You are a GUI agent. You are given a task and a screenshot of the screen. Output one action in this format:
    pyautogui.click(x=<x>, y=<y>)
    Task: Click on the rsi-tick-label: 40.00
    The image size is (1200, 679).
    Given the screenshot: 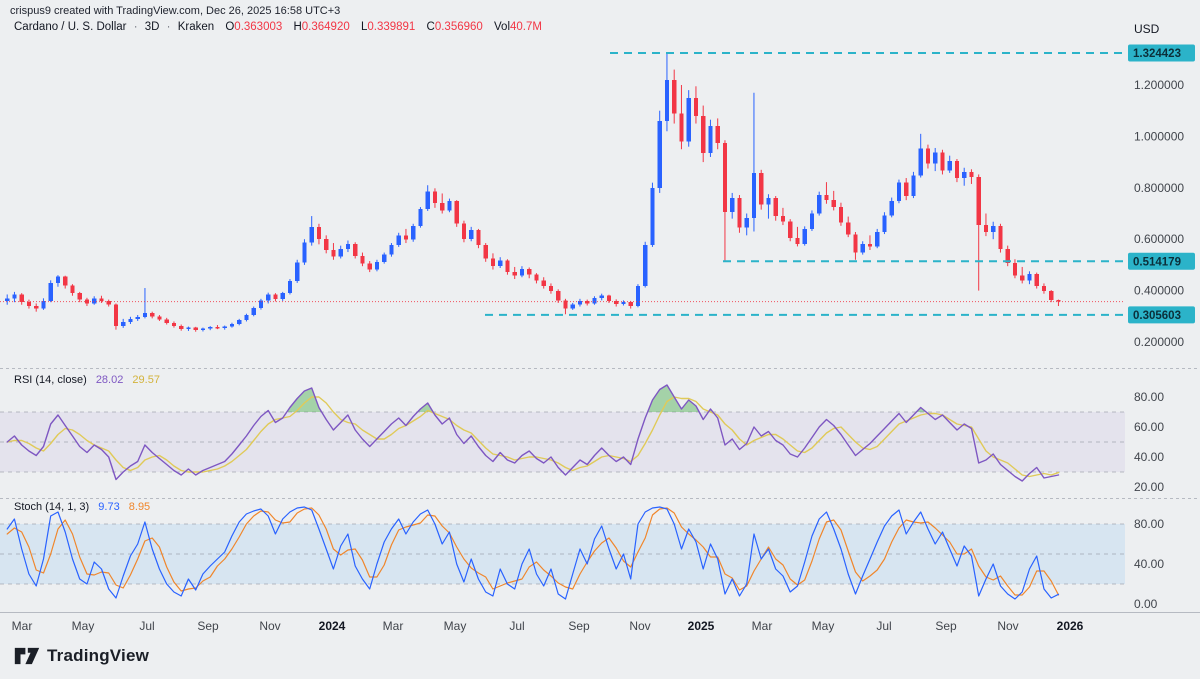 What is the action you would take?
    pyautogui.click(x=1149, y=457)
    